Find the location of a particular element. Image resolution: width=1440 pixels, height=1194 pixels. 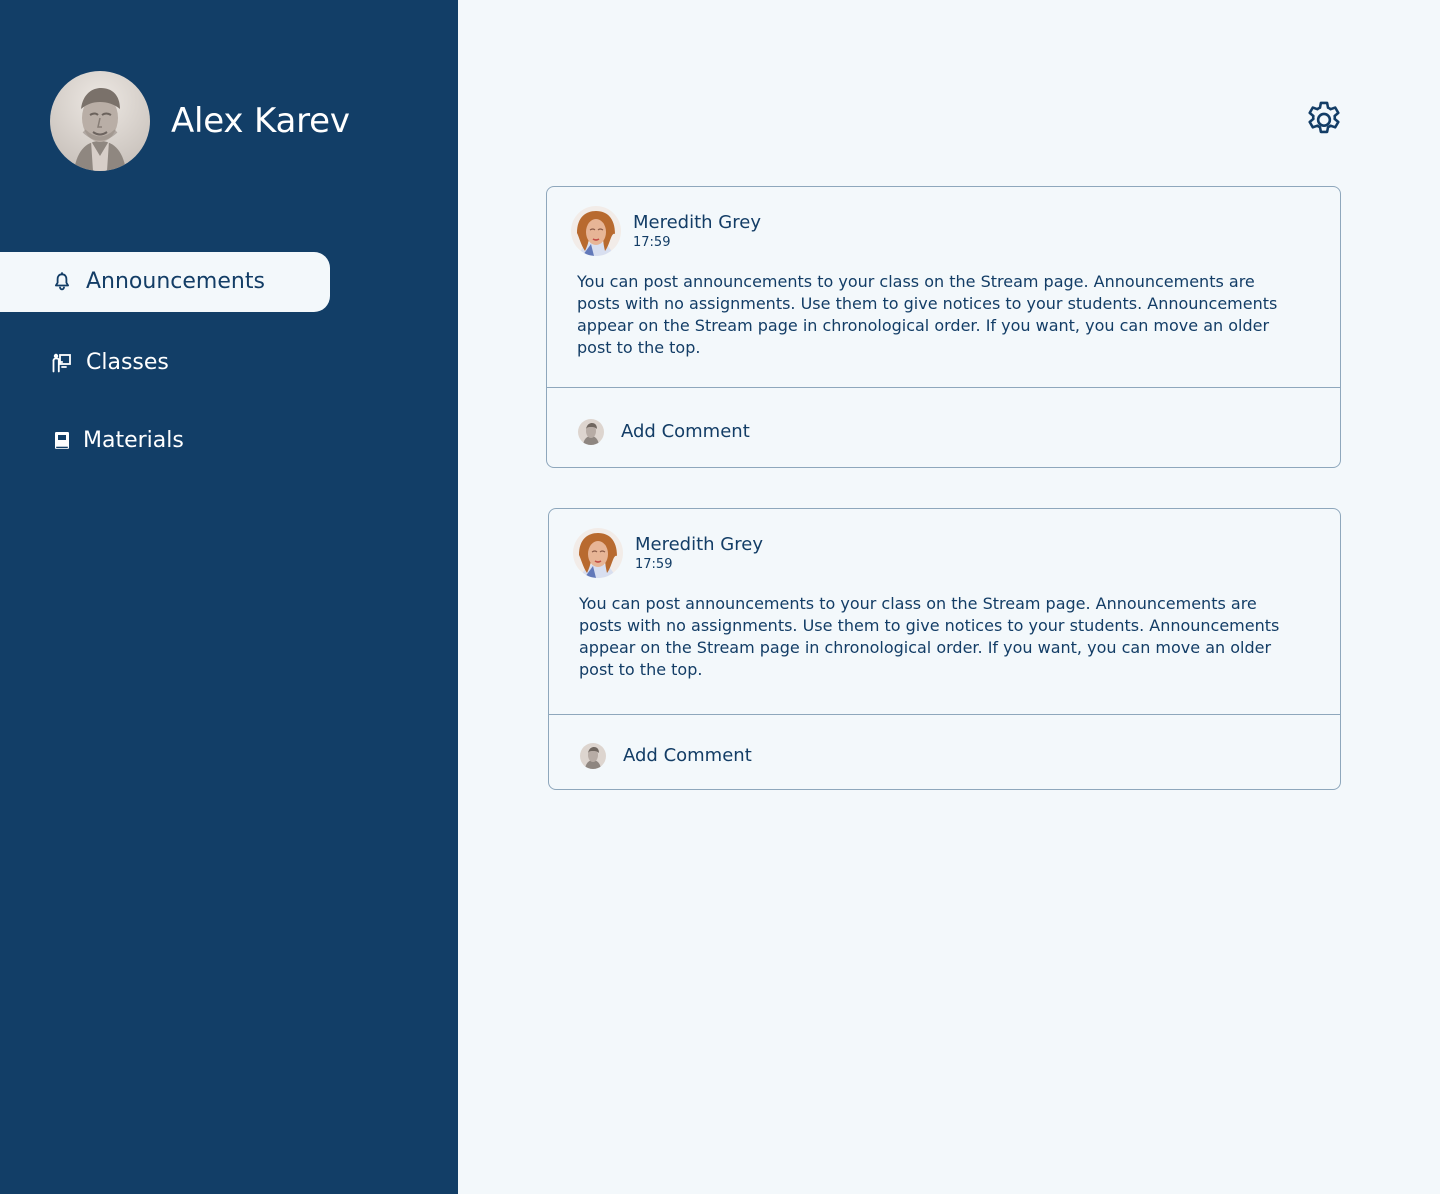

sidebar-item-label: Materials is located at coordinates (133, 440).